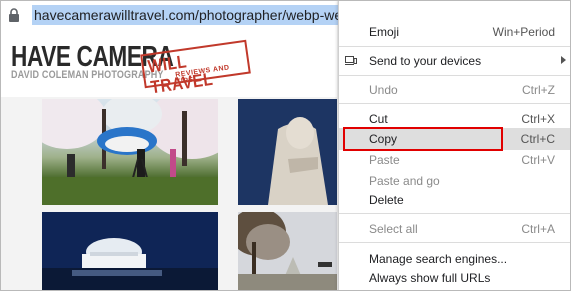 The height and width of the screenshot is (291, 571). I want to click on menu-item-label: Always show full URLs, so click(430, 278).